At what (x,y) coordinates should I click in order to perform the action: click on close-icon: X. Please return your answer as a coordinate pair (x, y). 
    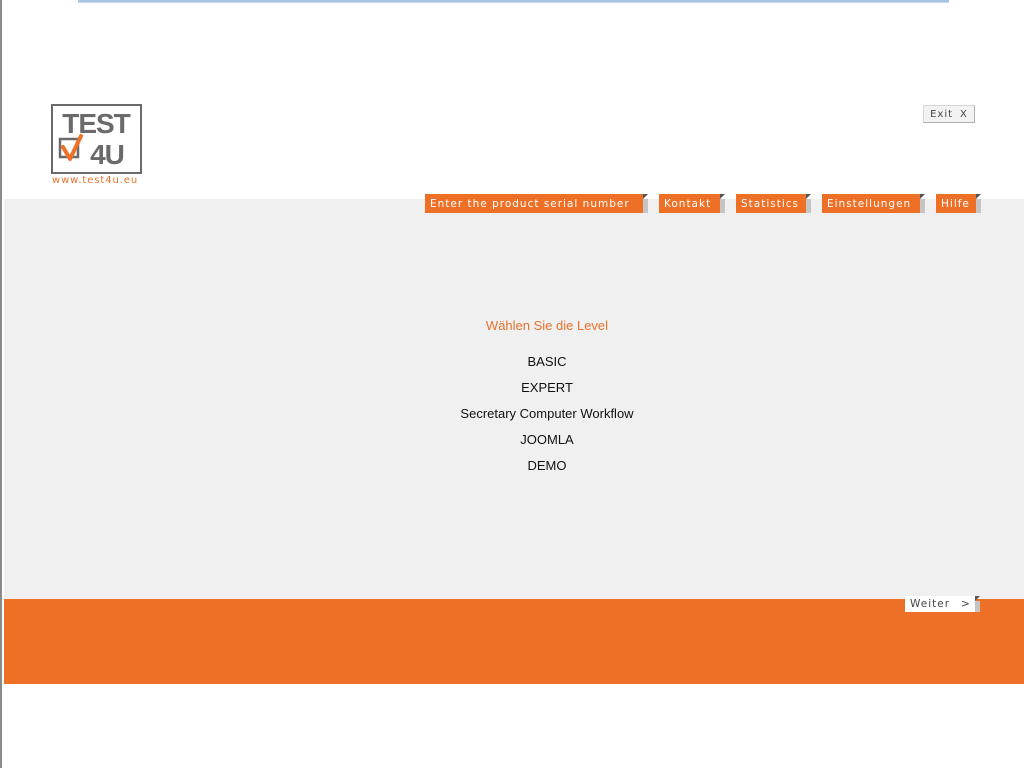
    Looking at the image, I should click on (964, 114).